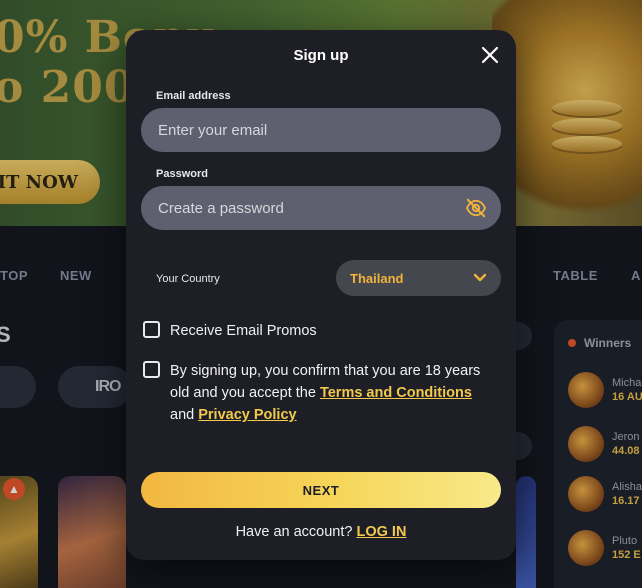 This screenshot has width=642, height=588. What do you see at coordinates (396, 393) in the screenshot?
I see `terms-link: Terms and Conditions` at bounding box center [396, 393].